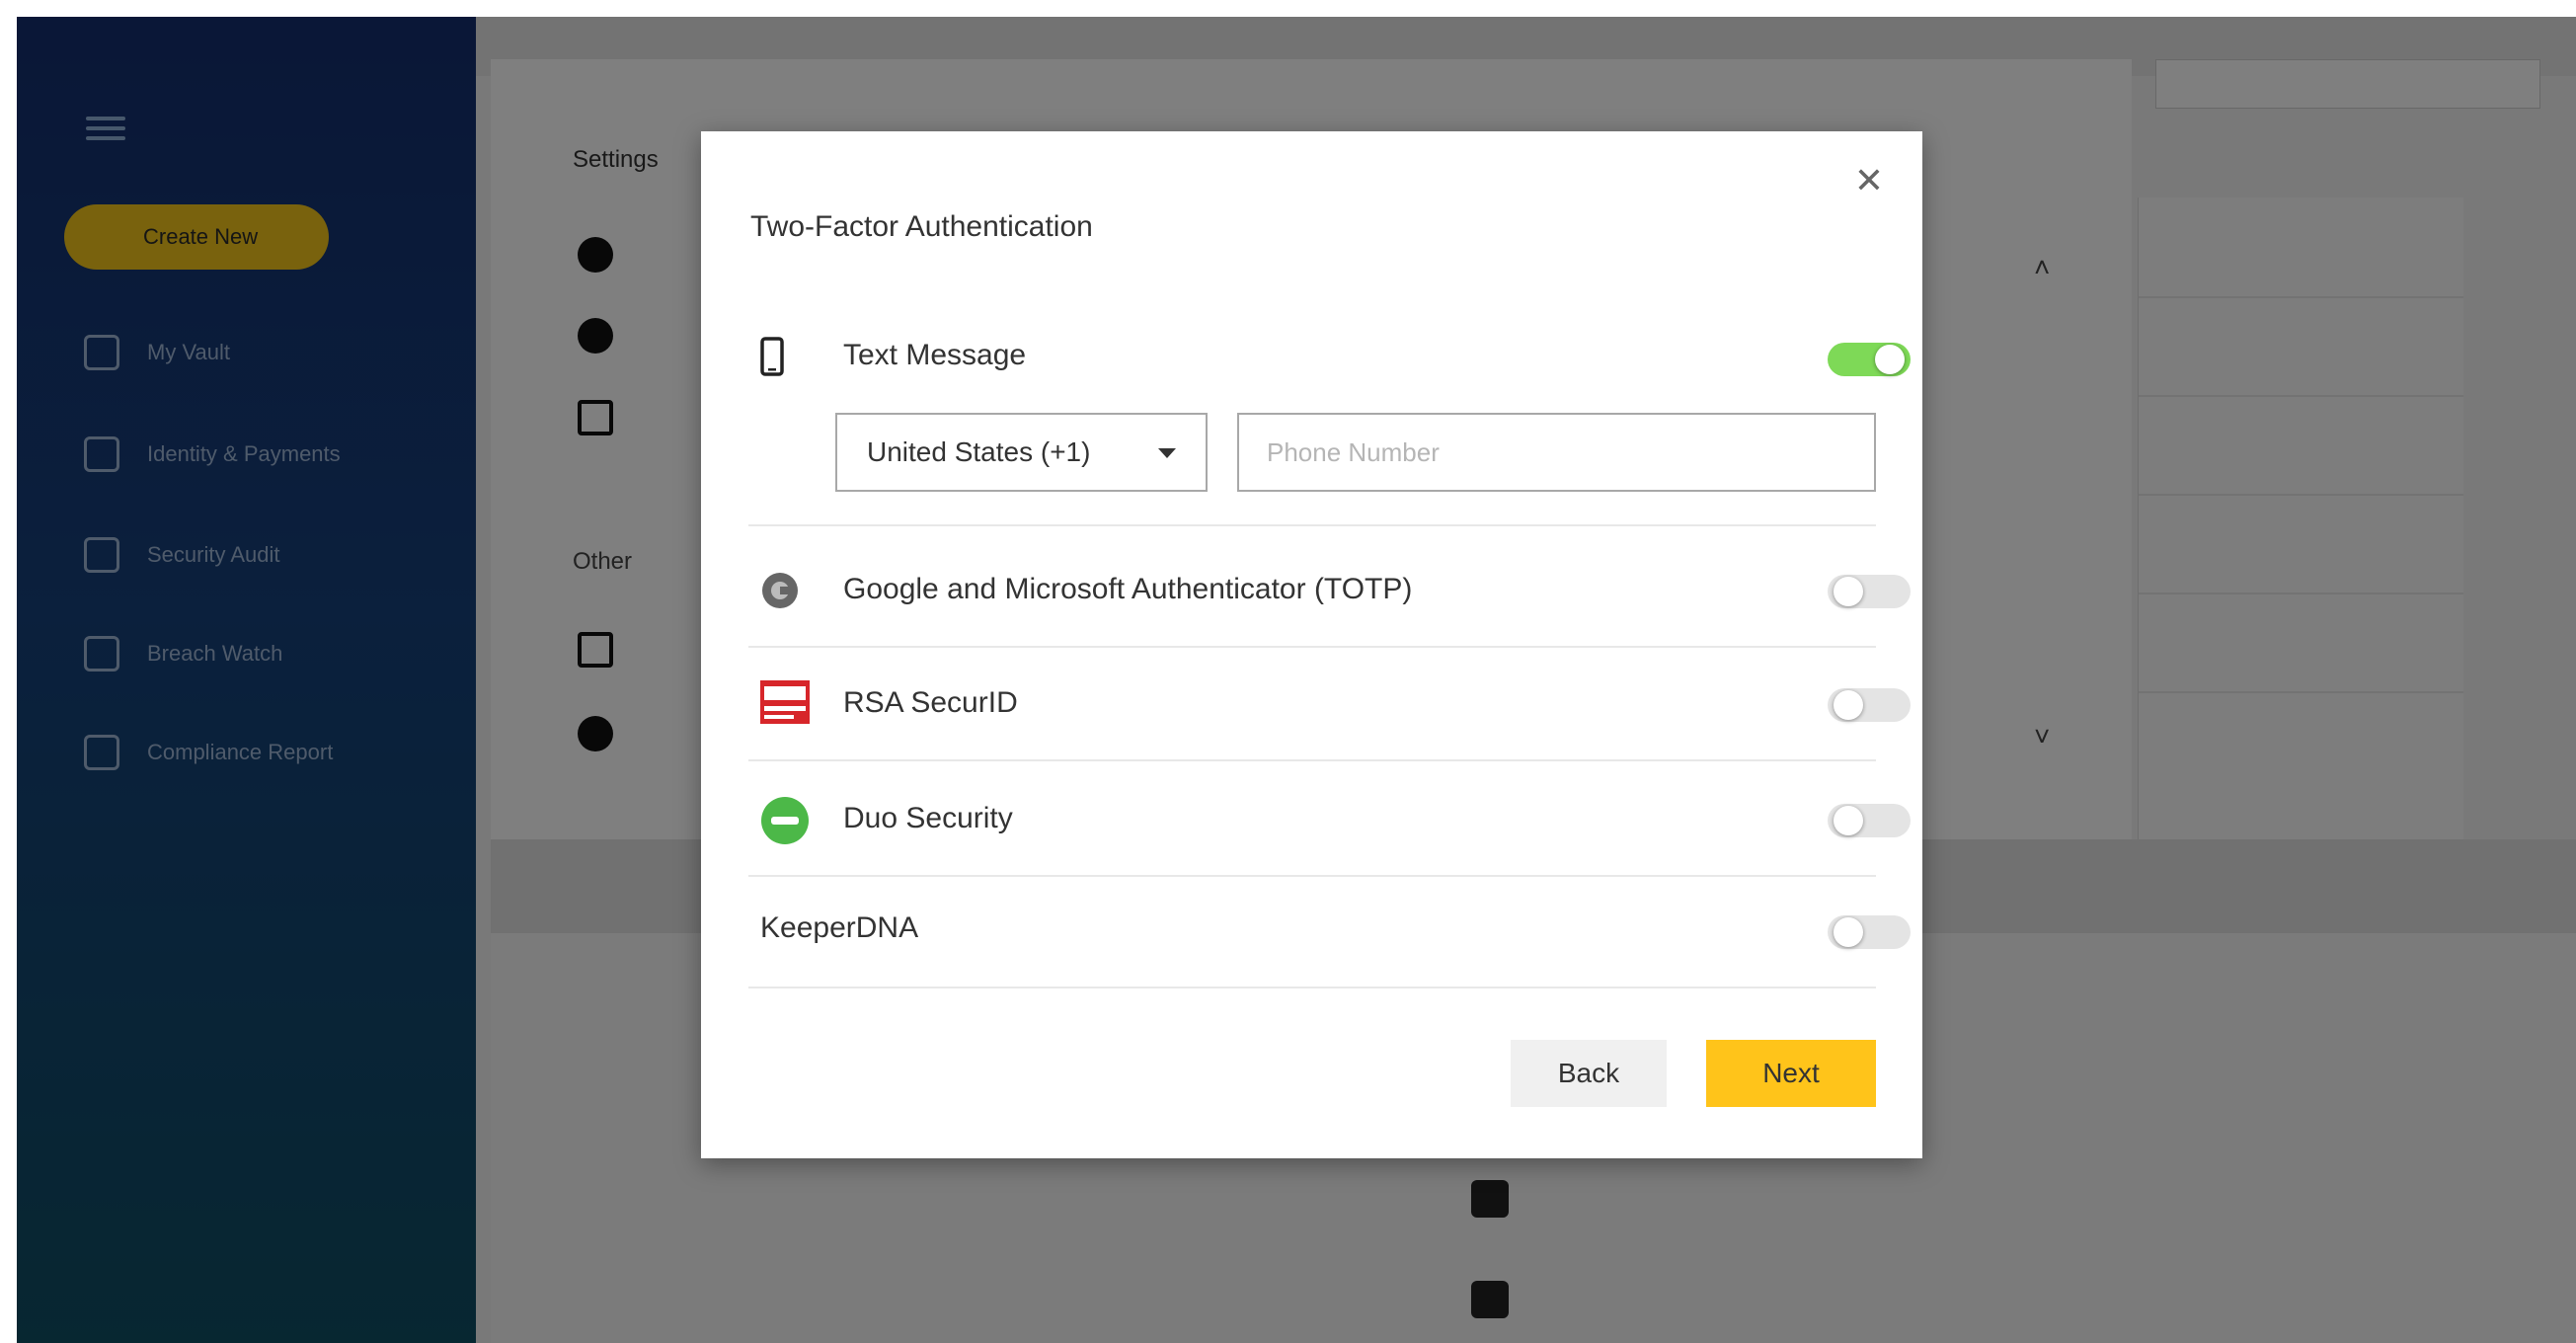 This screenshot has height=1343, width=2576. Describe the element at coordinates (1329, 835) in the screenshot. I see `method-duo: Duo Security` at that location.